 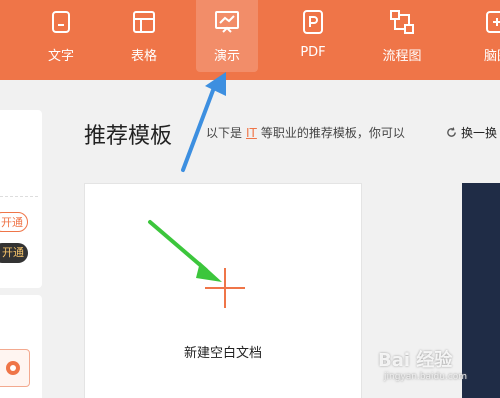 What do you see at coordinates (203, 122) in the screenshot?
I see `blue-arrow` at bounding box center [203, 122].